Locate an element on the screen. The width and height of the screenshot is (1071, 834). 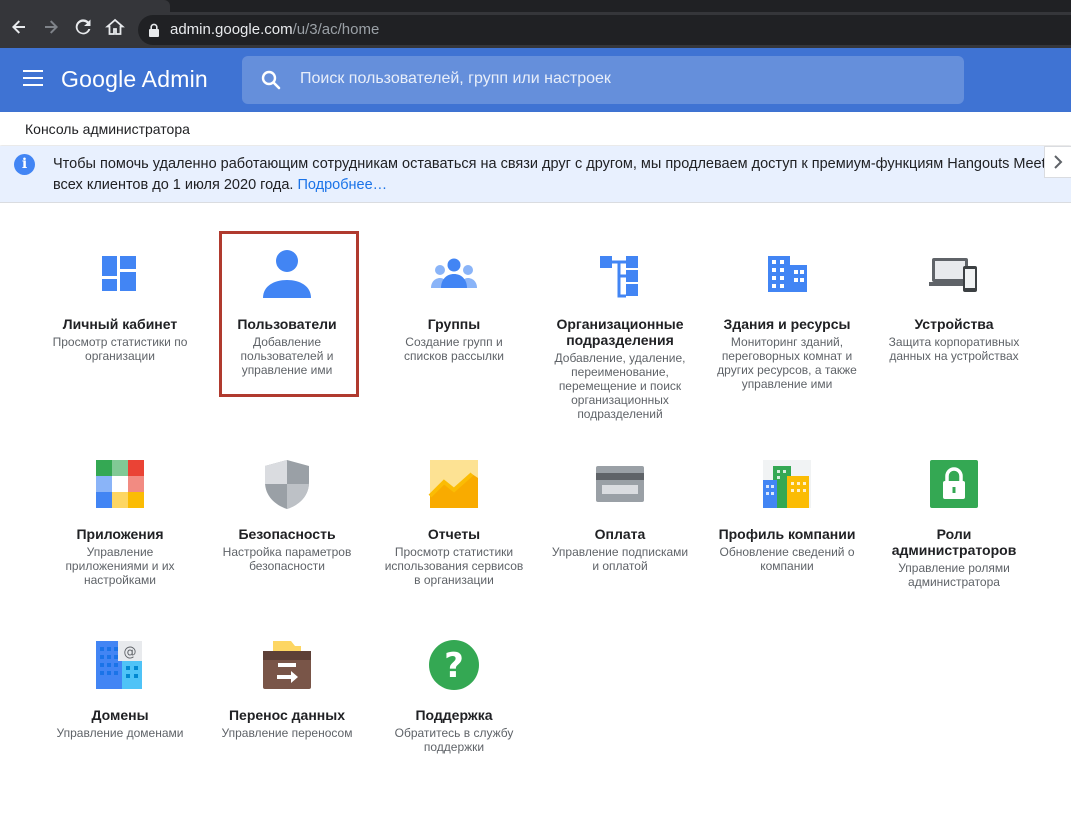
apps-icon is located at coordinates (120, 484).